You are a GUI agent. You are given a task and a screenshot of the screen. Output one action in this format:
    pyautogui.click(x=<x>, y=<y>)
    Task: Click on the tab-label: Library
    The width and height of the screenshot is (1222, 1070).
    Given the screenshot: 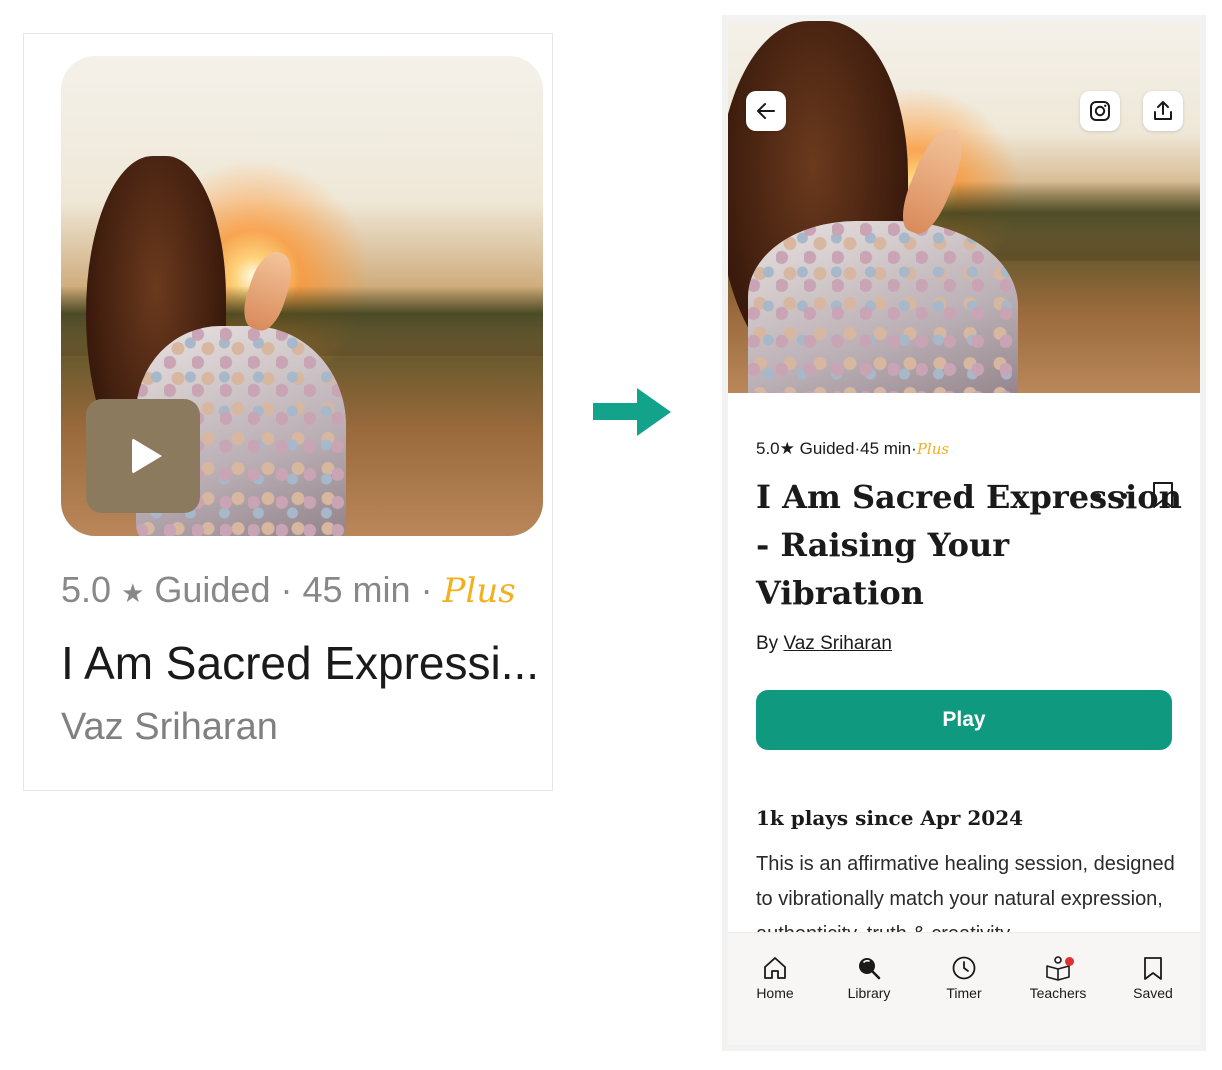 What is the action you would take?
    pyautogui.click(x=869, y=993)
    